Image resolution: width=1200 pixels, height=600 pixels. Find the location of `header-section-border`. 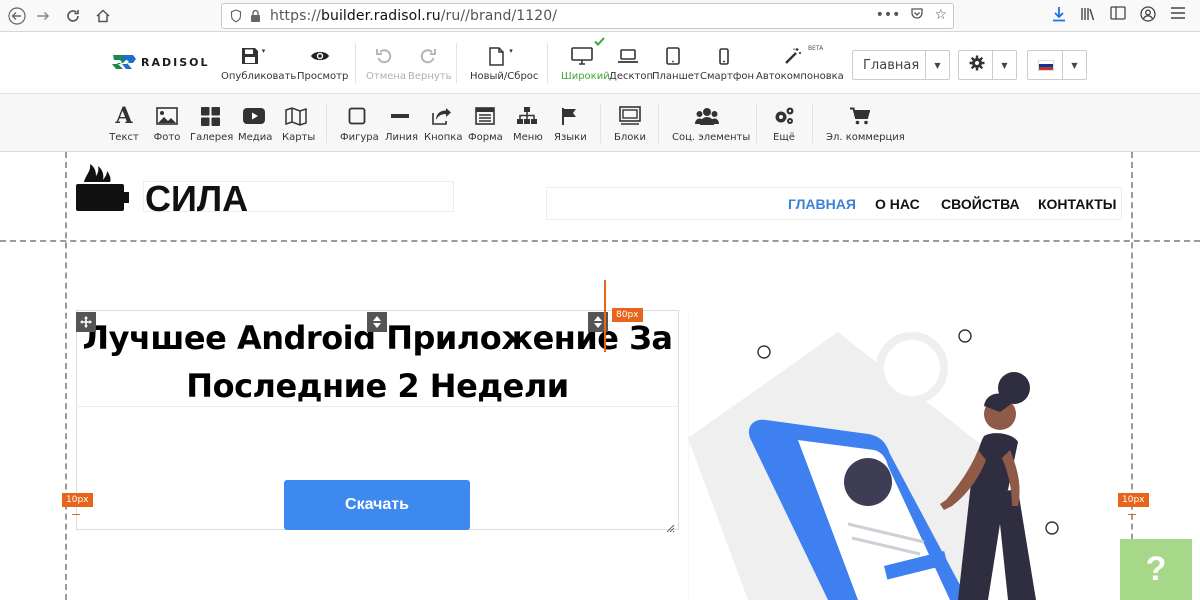

header-section-border is located at coordinates (600, 241).